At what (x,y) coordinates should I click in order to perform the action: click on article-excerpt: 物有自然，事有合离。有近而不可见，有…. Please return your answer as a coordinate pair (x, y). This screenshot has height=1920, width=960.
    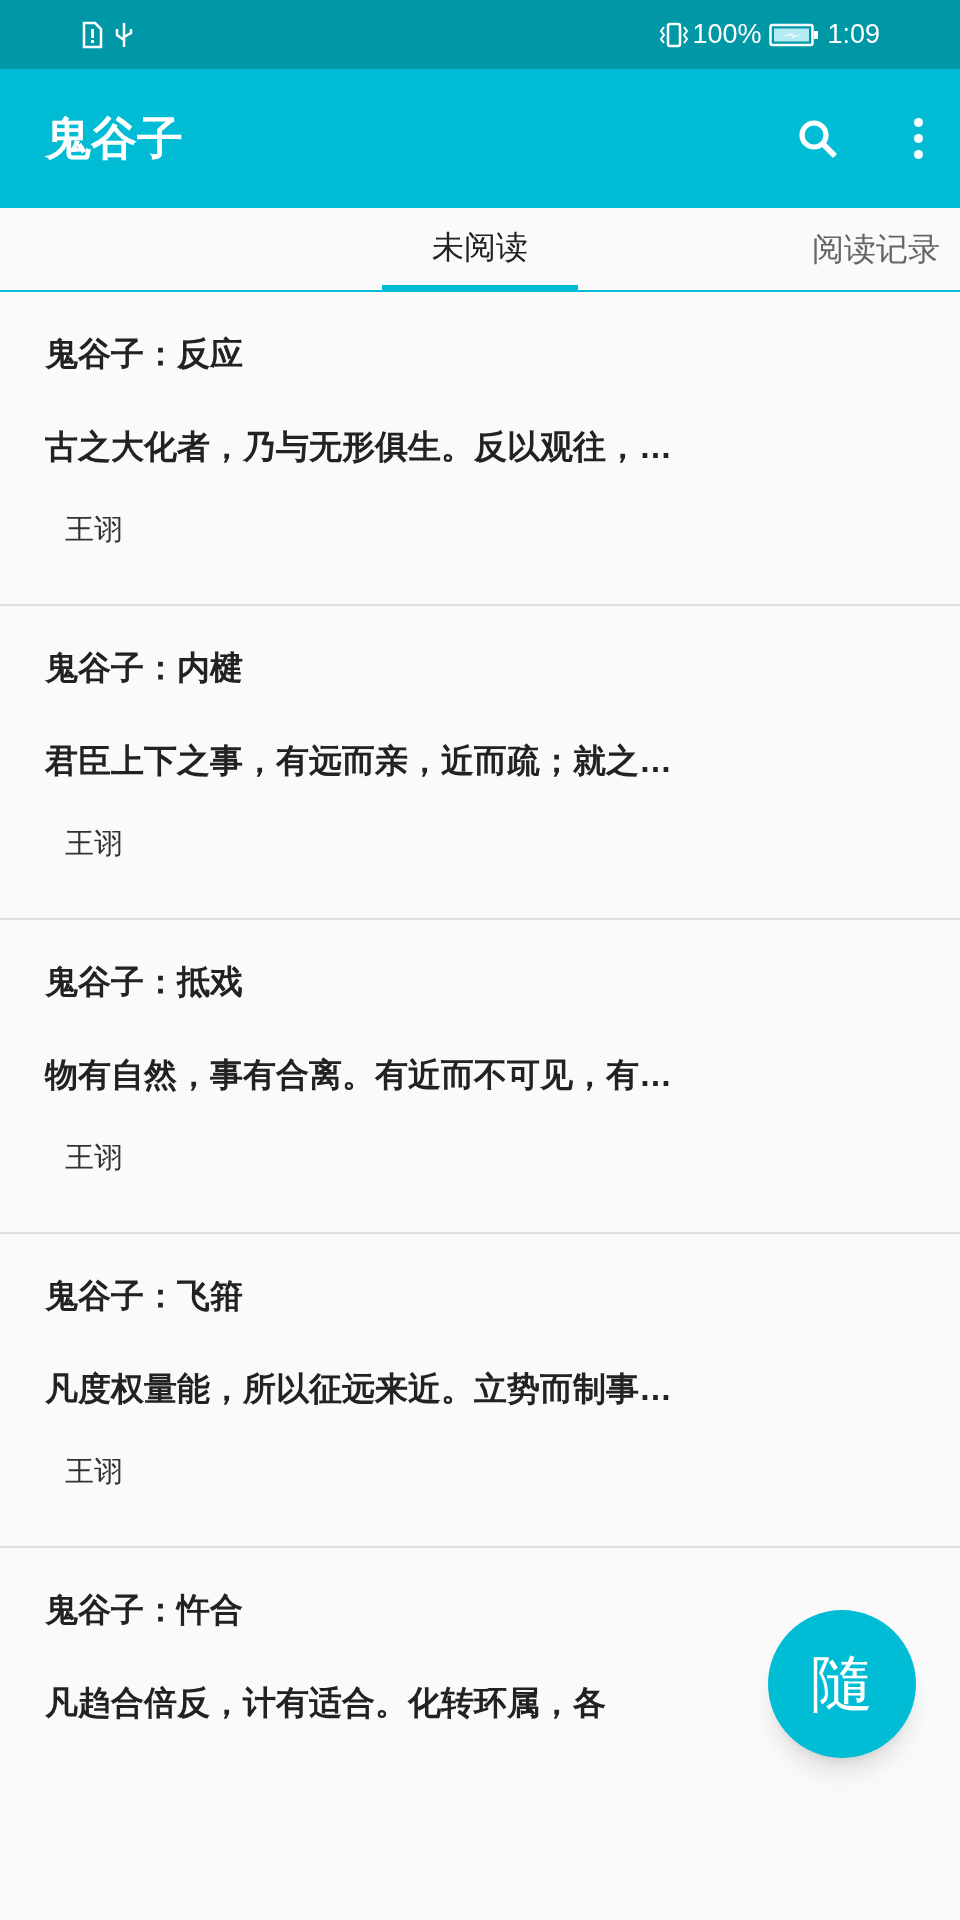
    Looking at the image, I should click on (358, 1075).